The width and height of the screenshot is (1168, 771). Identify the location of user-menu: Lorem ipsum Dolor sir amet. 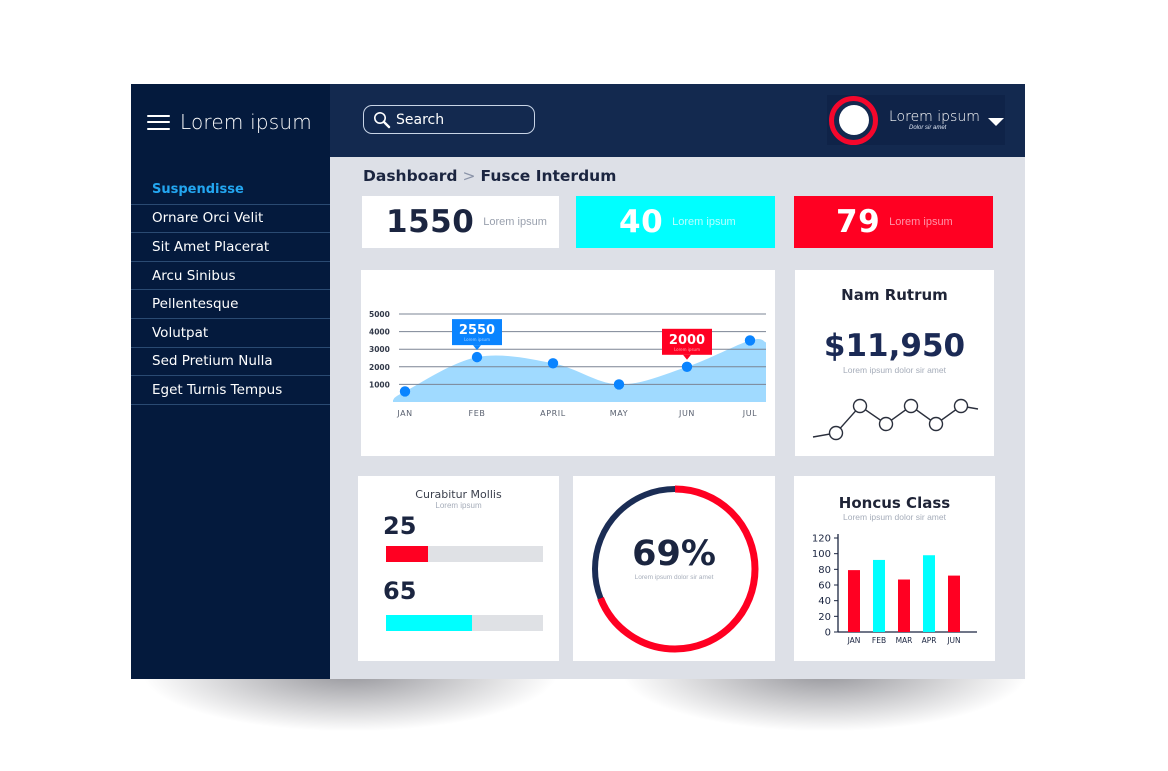
(916, 120).